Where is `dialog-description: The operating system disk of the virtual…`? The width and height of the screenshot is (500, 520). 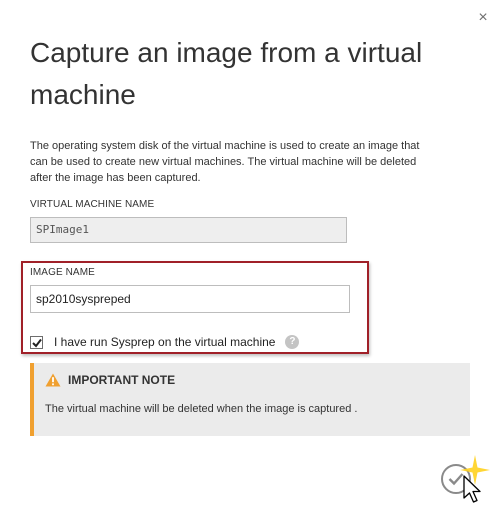 dialog-description: The operating system disk of the virtual… is located at coordinates (225, 162).